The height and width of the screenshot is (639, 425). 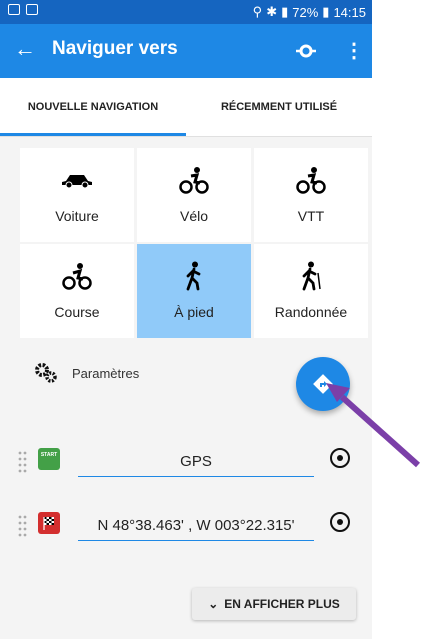 I want to click on clock: 14:15, so click(x=349, y=12).